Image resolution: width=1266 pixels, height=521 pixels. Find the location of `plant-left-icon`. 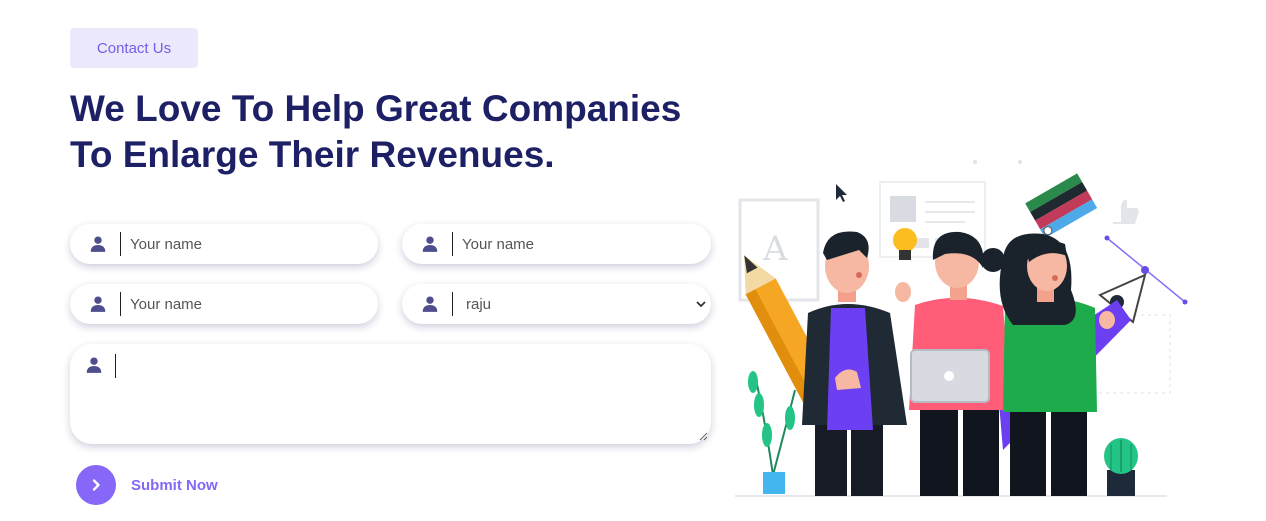

plant-left-icon is located at coordinates (772, 432).